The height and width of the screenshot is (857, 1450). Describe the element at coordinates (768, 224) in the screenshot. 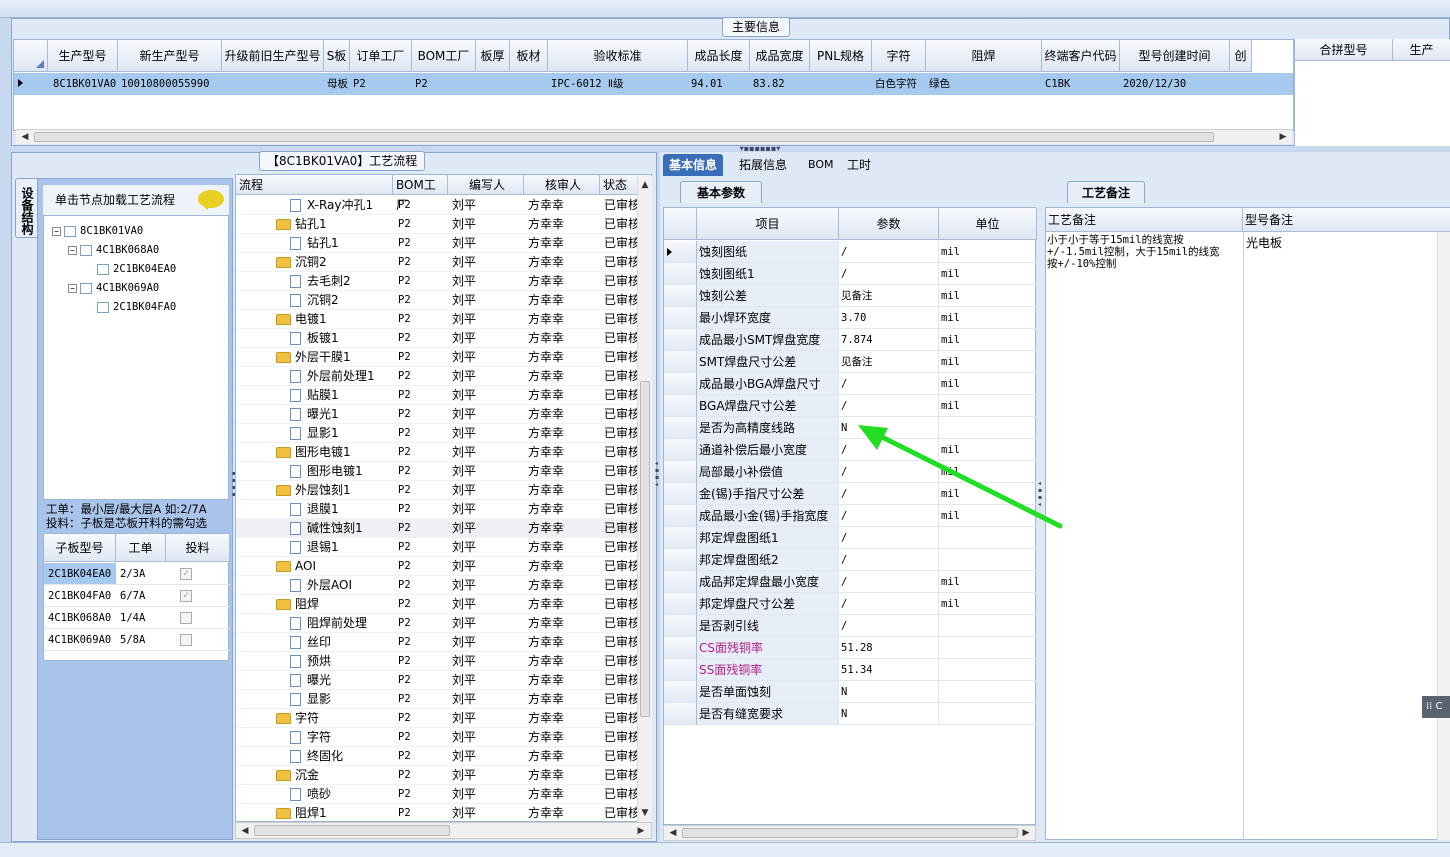

I see `header-item: 项目` at that location.